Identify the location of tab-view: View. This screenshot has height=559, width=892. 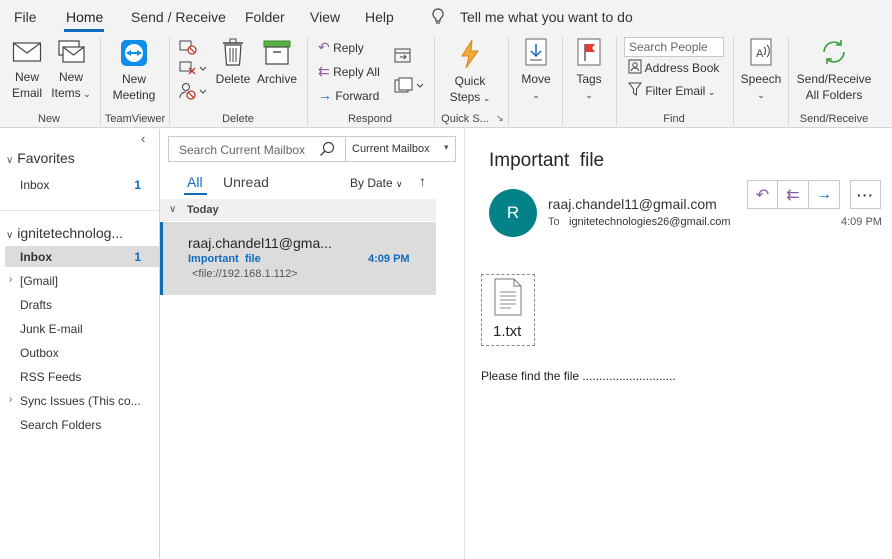
(325, 17).